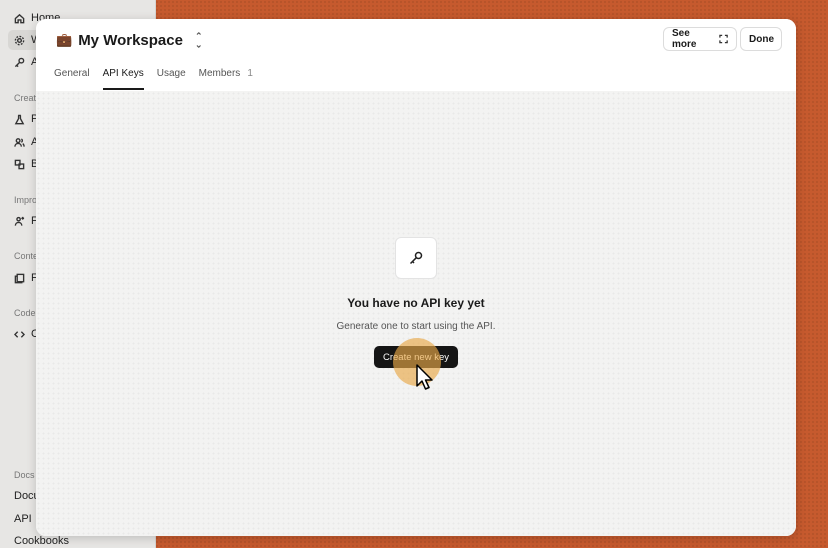 Image resolution: width=828 pixels, height=548 pixels. I want to click on sidebar-link-api: API, so click(23, 519).